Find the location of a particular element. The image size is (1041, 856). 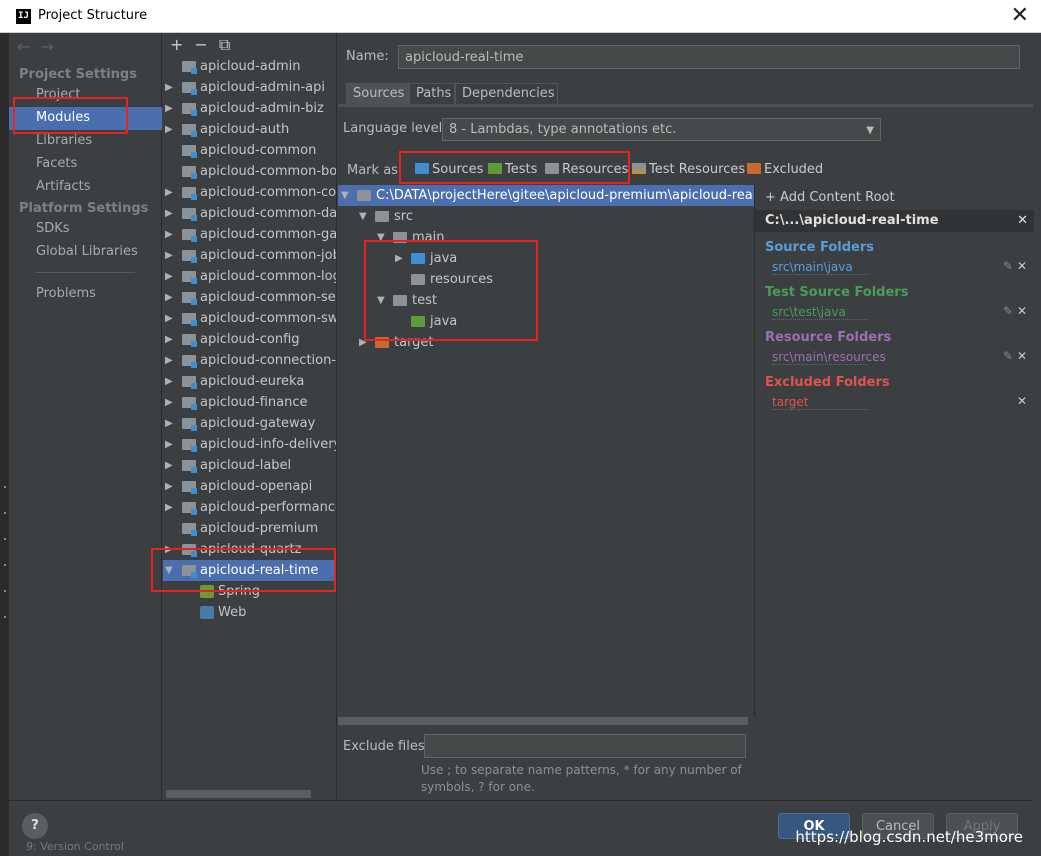

module-row: ▶ apicloud-info-delivery is located at coordinates (249, 444).